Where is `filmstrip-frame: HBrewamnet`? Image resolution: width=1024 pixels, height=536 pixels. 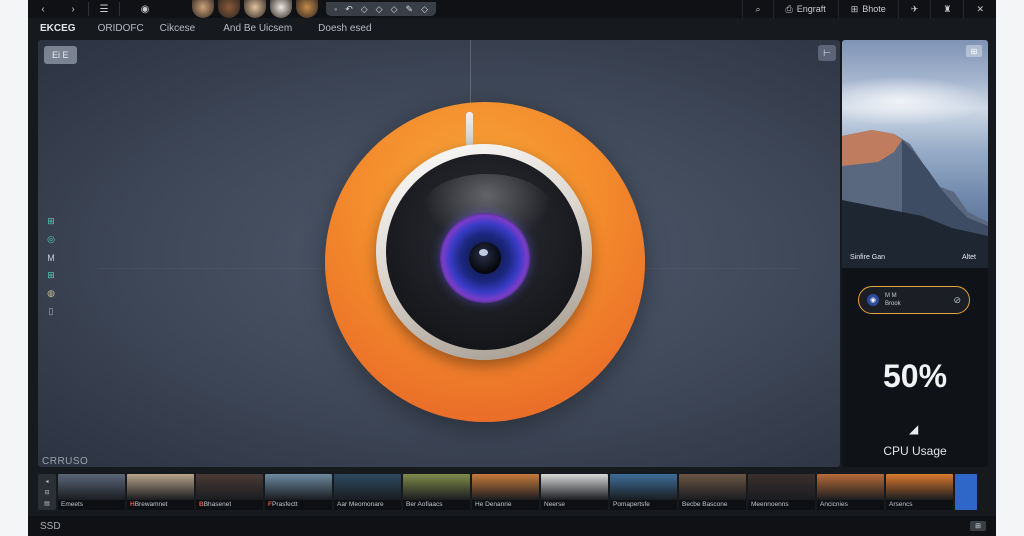
filmstrip-frame: HBrewamnet is located at coordinates (160, 492).